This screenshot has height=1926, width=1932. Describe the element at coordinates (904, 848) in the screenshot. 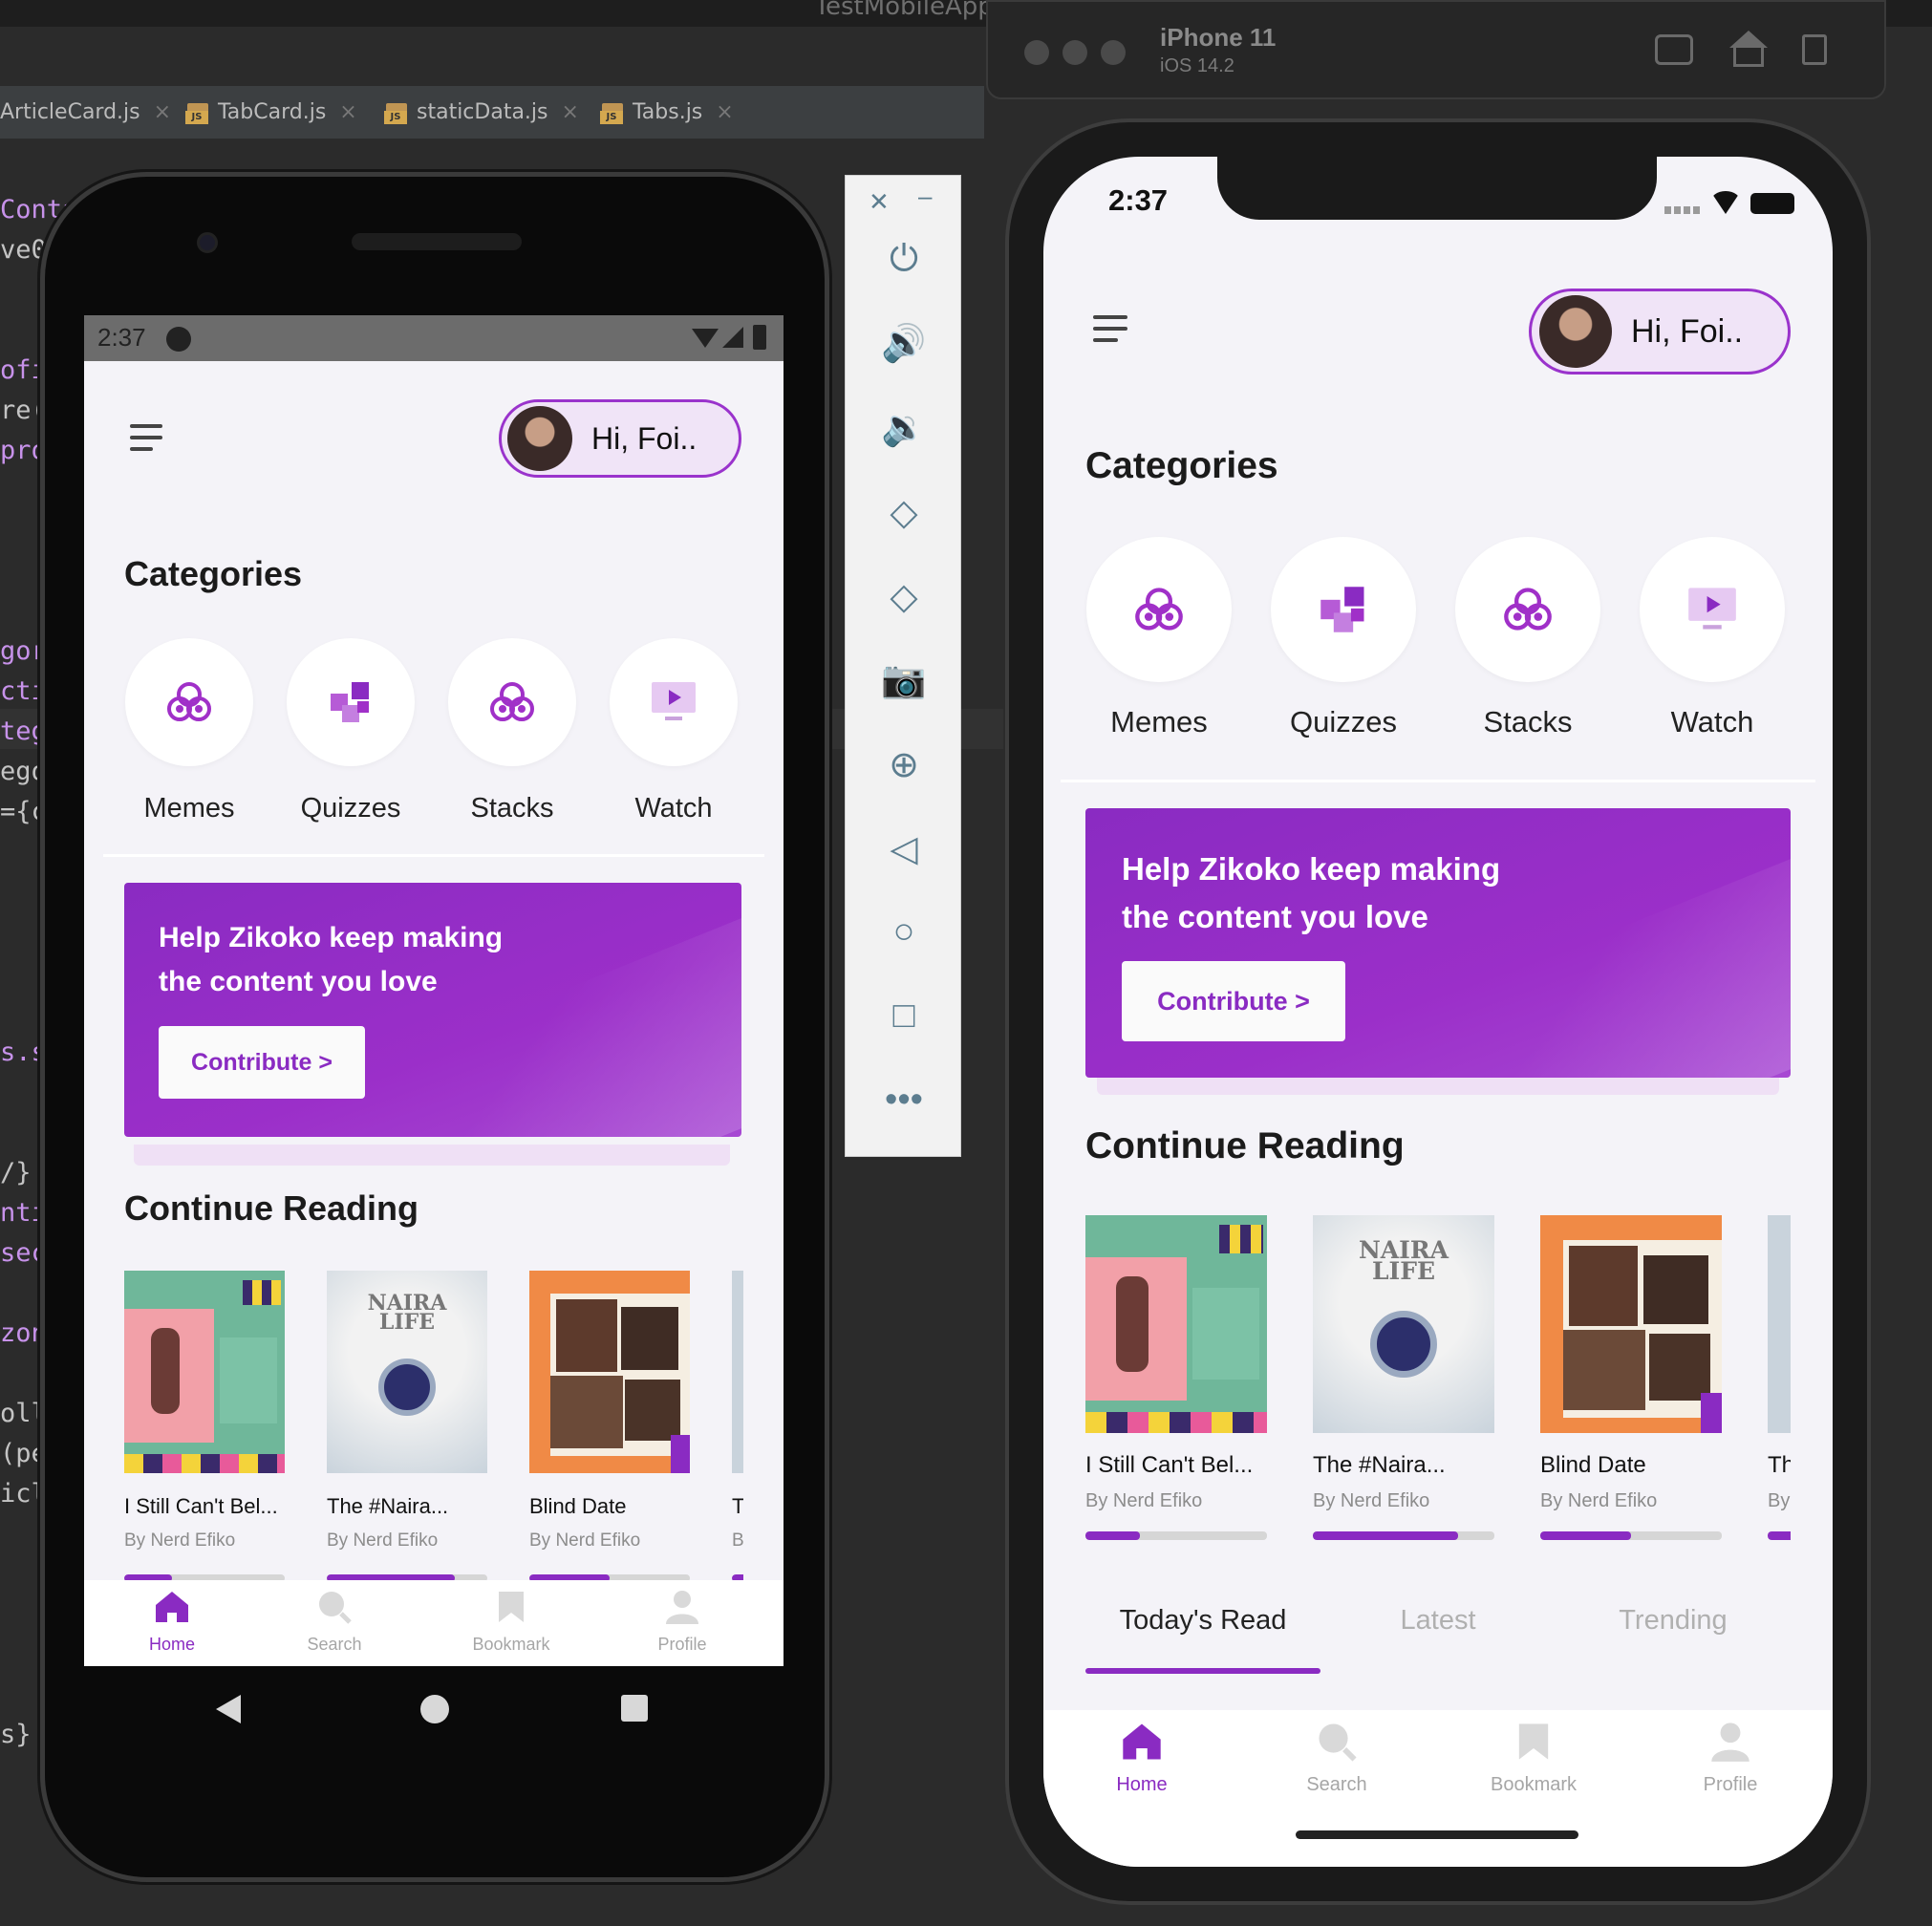

I see `back-icon: ◁` at that location.